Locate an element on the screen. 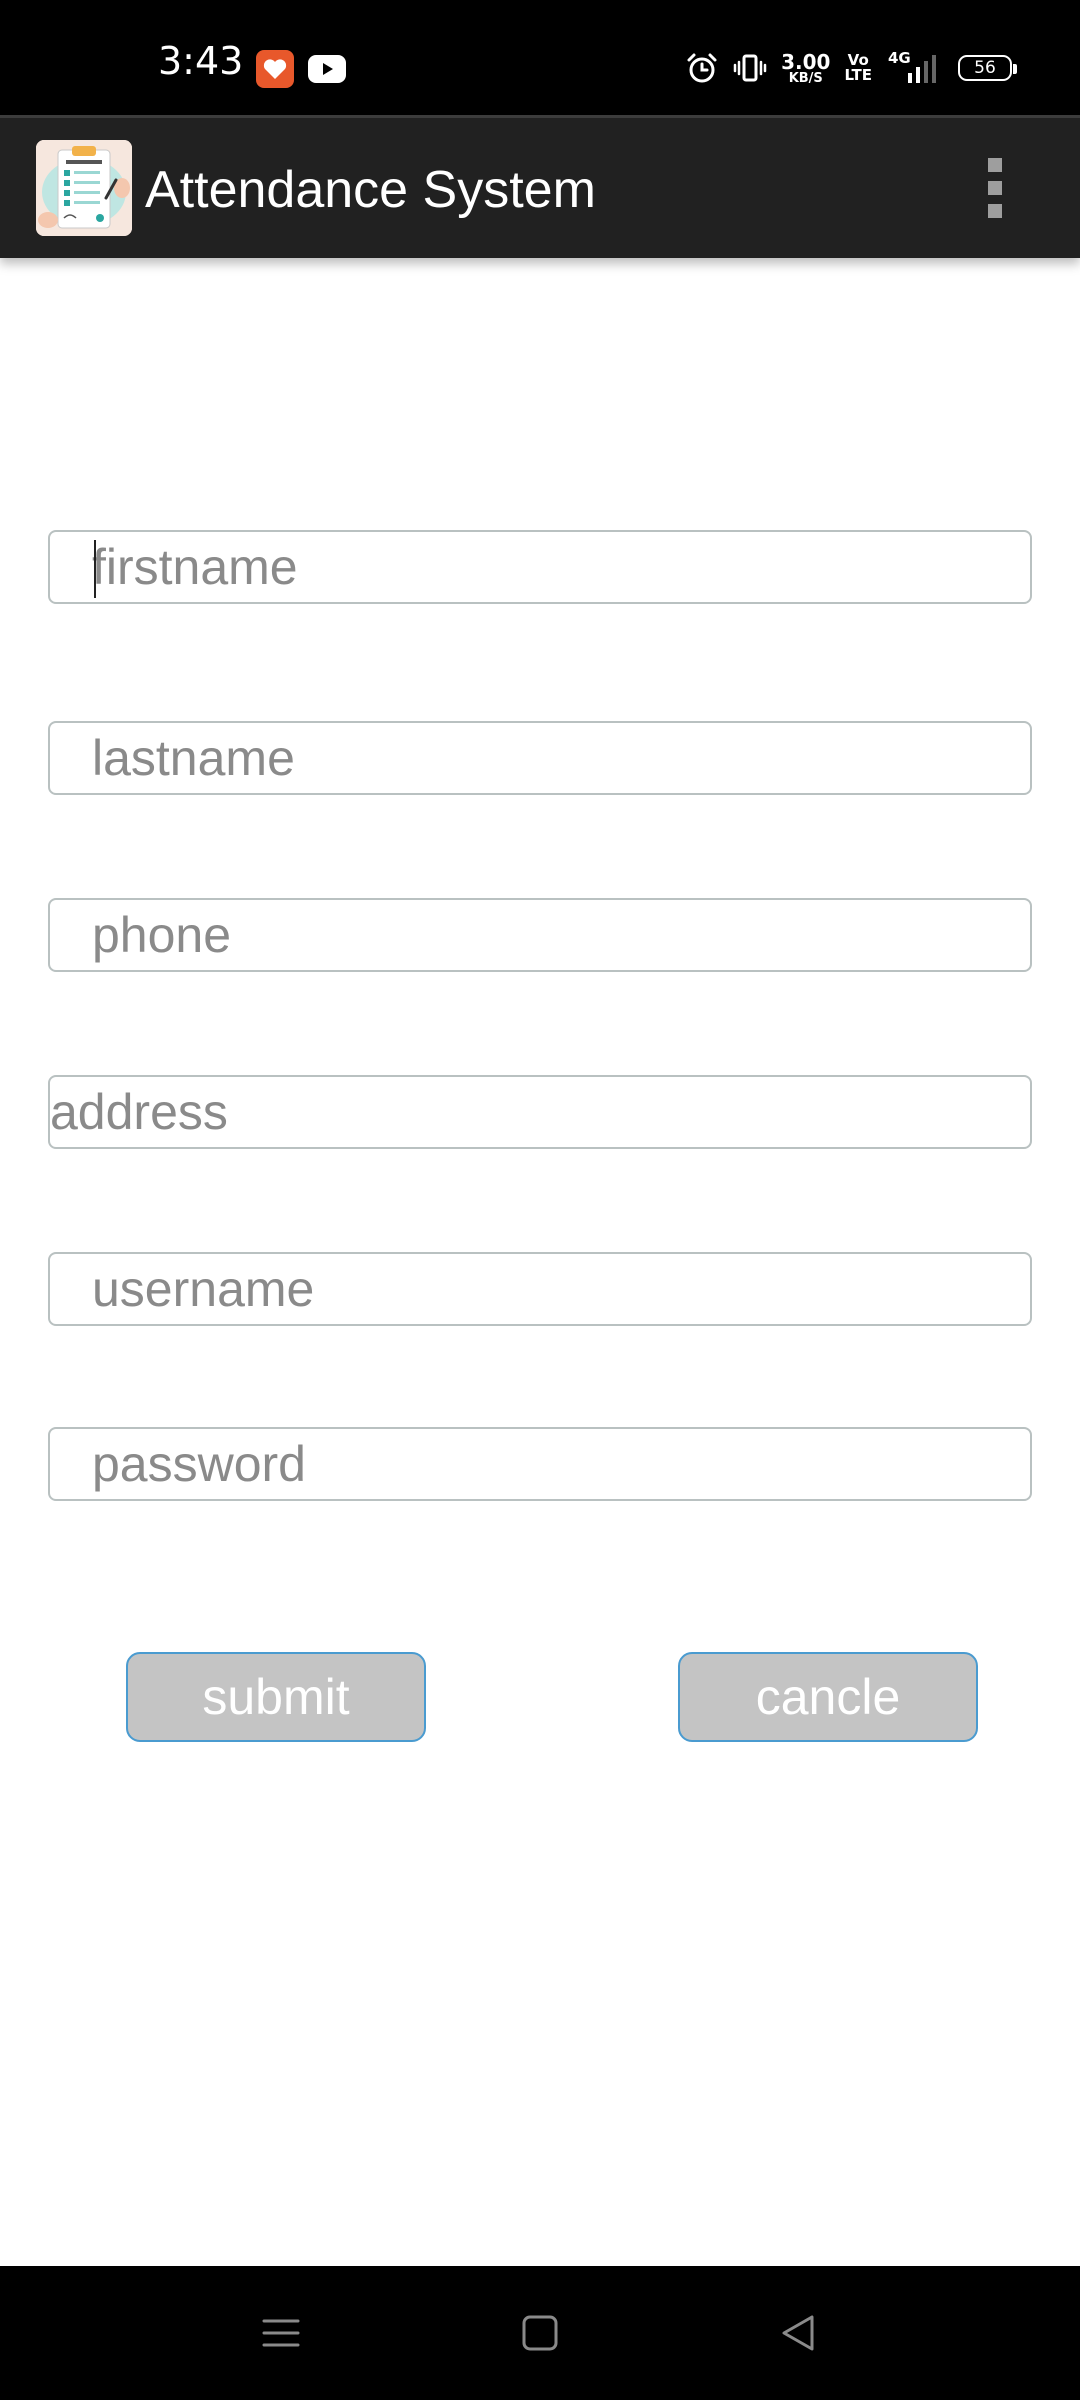 This screenshot has width=1080, height=2400. volte-indicator: Vo LTE is located at coordinates (858, 68).